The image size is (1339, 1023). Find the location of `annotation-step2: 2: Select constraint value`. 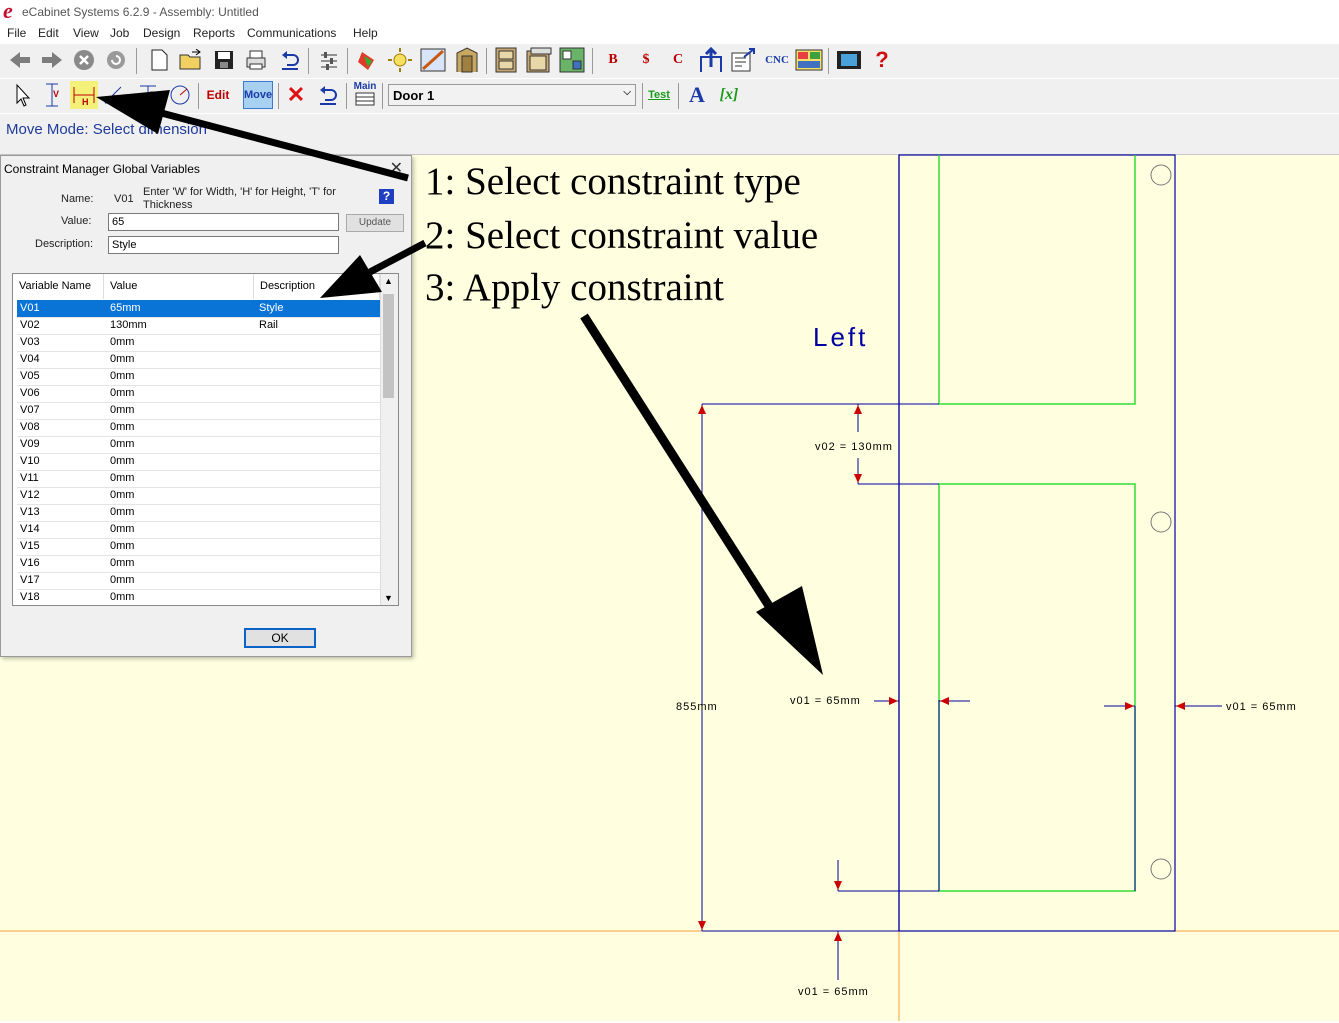

annotation-step2: 2: Select constraint value is located at coordinates (622, 235).